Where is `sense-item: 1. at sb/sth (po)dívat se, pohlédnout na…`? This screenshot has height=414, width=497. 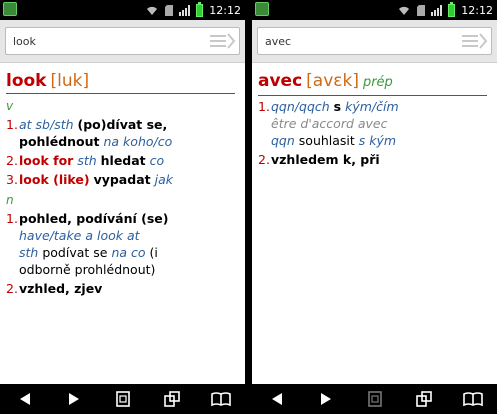
sense-item: 1. at sb/sth (po)dívat se, pohlédnout na… is located at coordinates (120, 133).